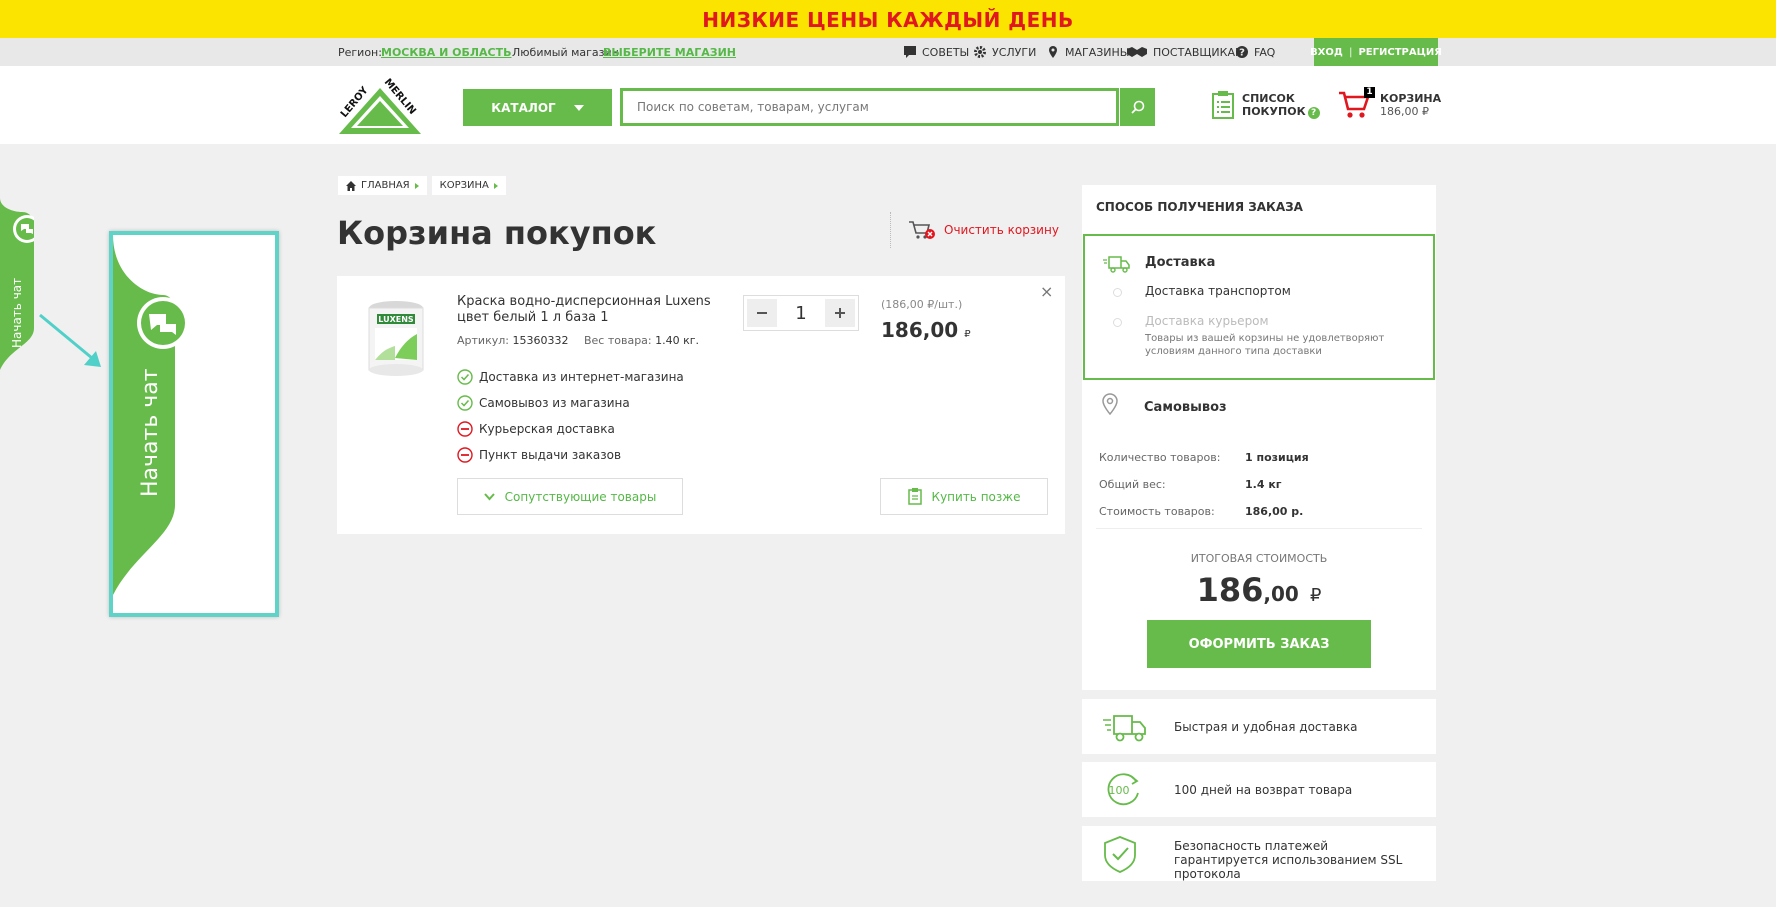  I want to click on option-courier: Курьерская доставка, so click(570, 429).